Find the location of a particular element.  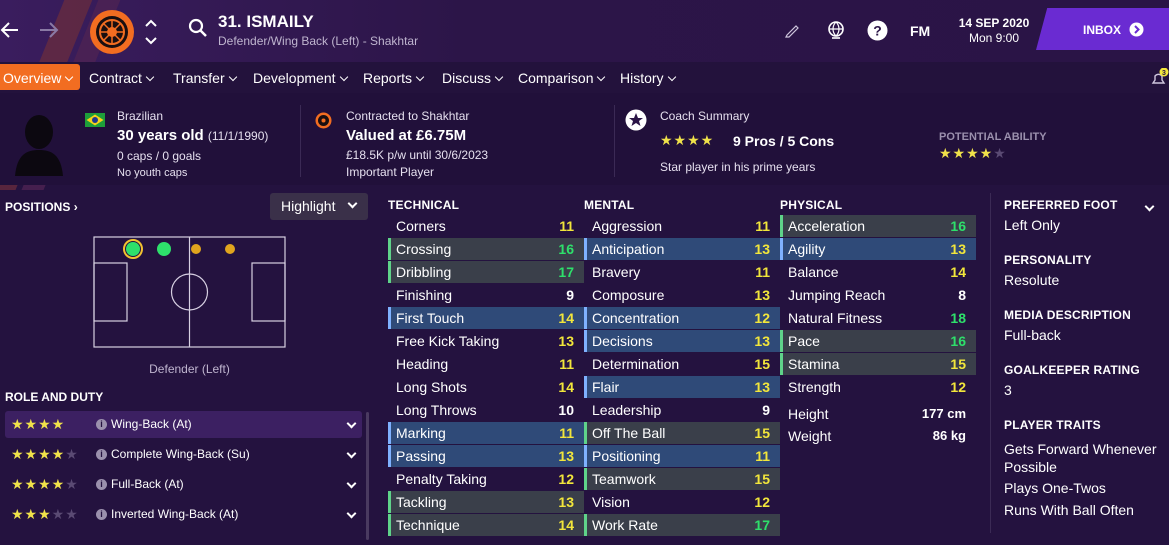

attribute-row: Corners 11 is located at coordinates (486, 226).